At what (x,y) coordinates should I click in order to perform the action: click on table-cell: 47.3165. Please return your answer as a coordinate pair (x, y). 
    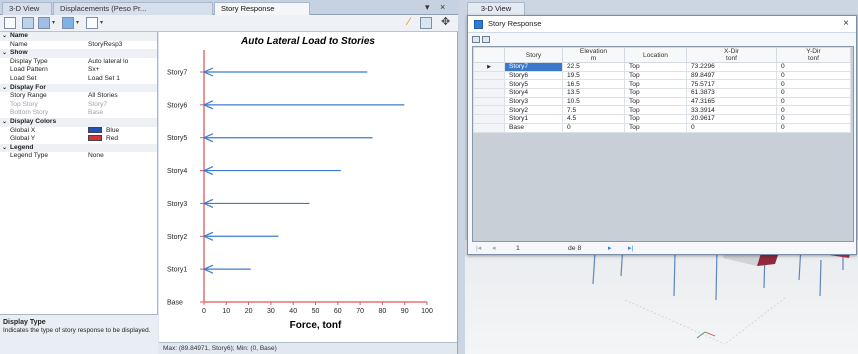
    Looking at the image, I should click on (731, 101).